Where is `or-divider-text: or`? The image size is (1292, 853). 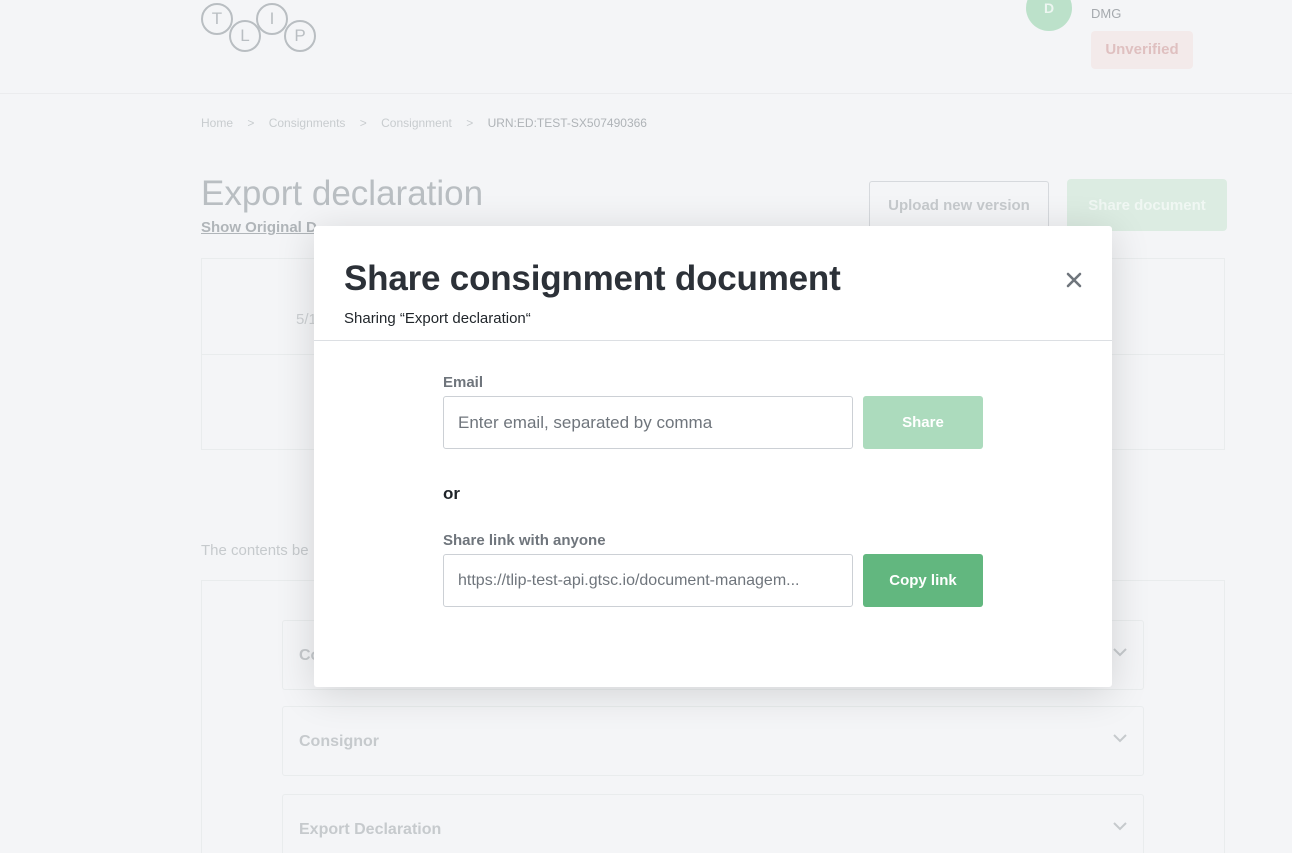 or-divider-text: or is located at coordinates (451, 493).